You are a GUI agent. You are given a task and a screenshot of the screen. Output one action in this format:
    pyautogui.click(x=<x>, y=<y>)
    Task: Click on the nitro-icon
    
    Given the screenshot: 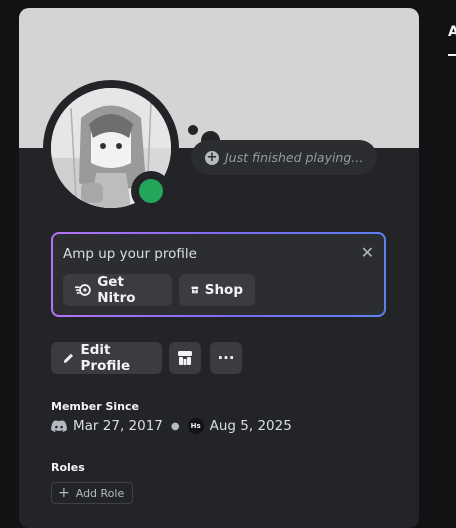 What is the action you would take?
    pyautogui.click(x=83, y=290)
    